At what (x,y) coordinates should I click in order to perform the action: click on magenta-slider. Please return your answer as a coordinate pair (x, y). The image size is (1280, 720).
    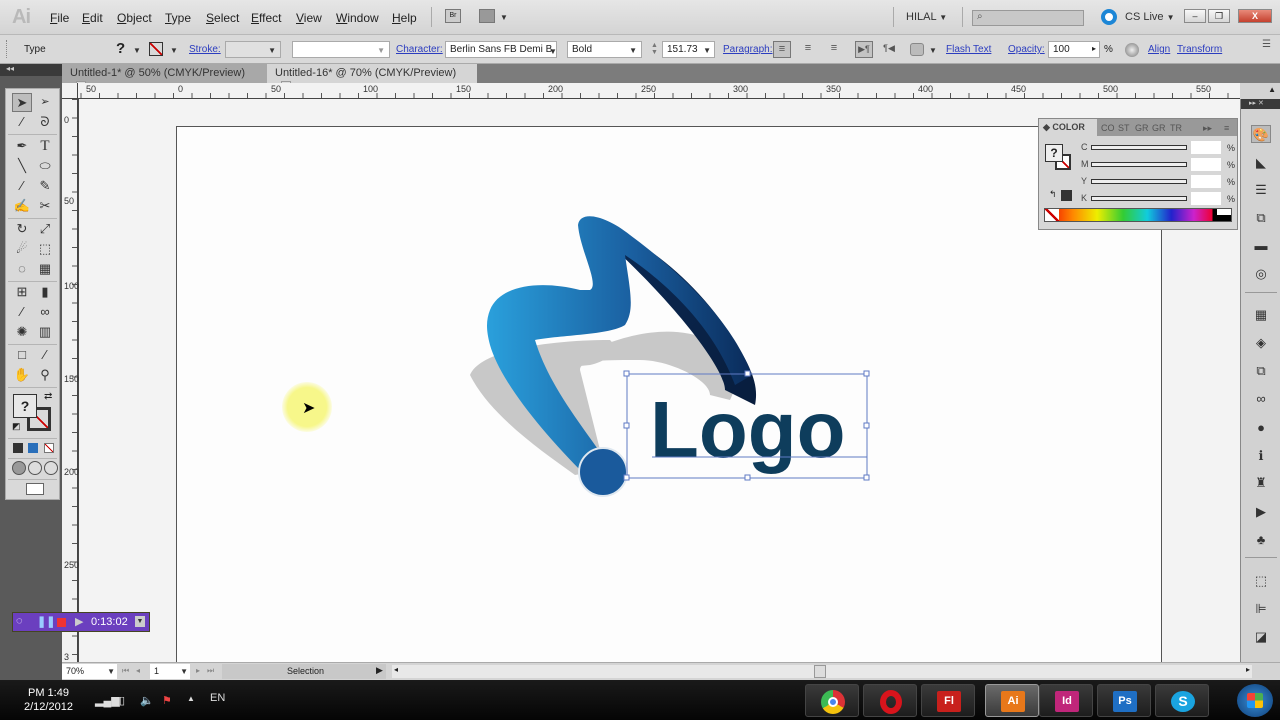
    Looking at the image, I should click on (1139, 164).